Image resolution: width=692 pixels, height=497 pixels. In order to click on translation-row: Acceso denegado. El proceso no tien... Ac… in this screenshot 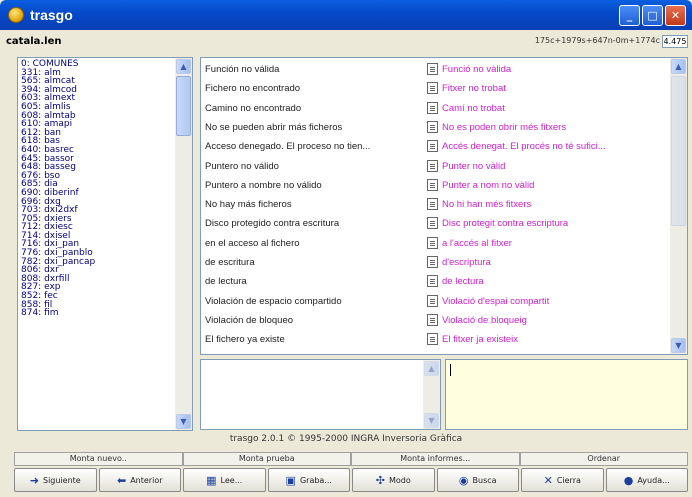, I will do `click(436, 146)`.